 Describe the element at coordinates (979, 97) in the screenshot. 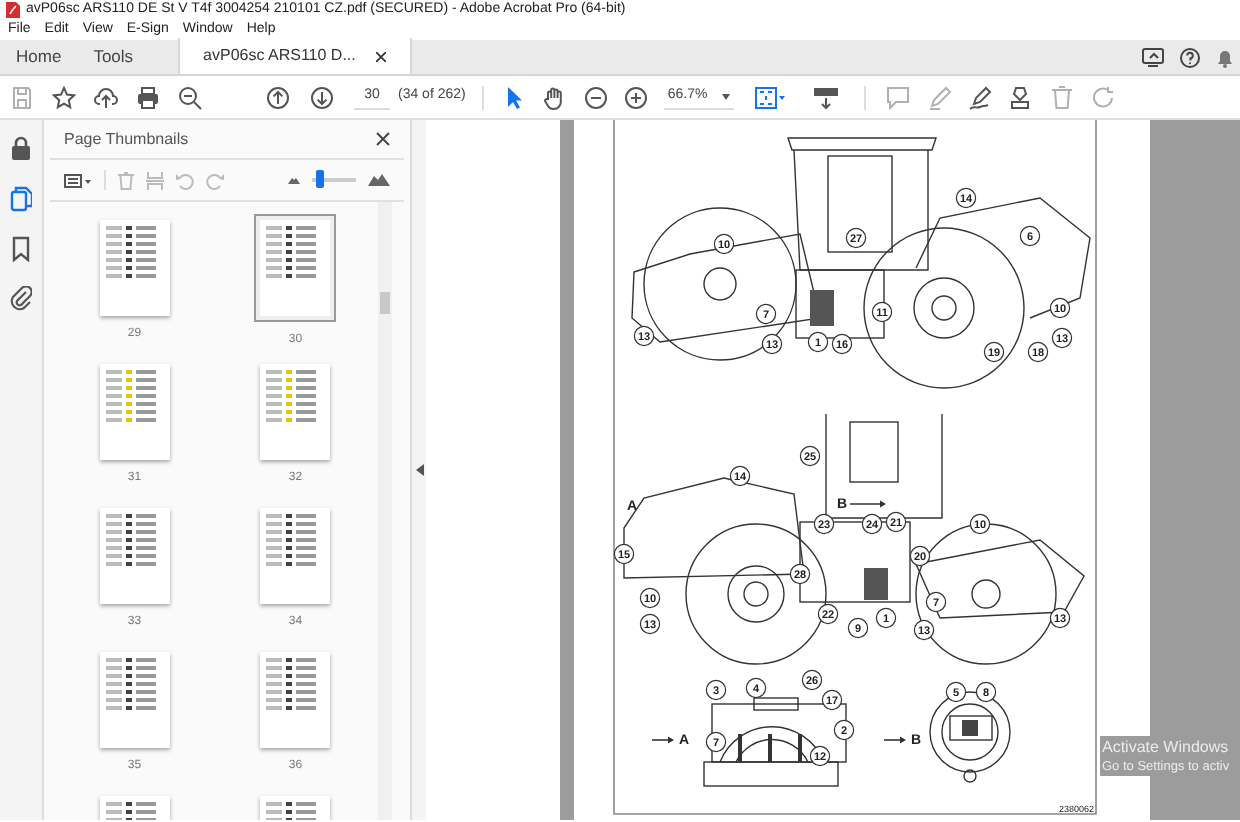

I see `sign-pen-icon` at that location.